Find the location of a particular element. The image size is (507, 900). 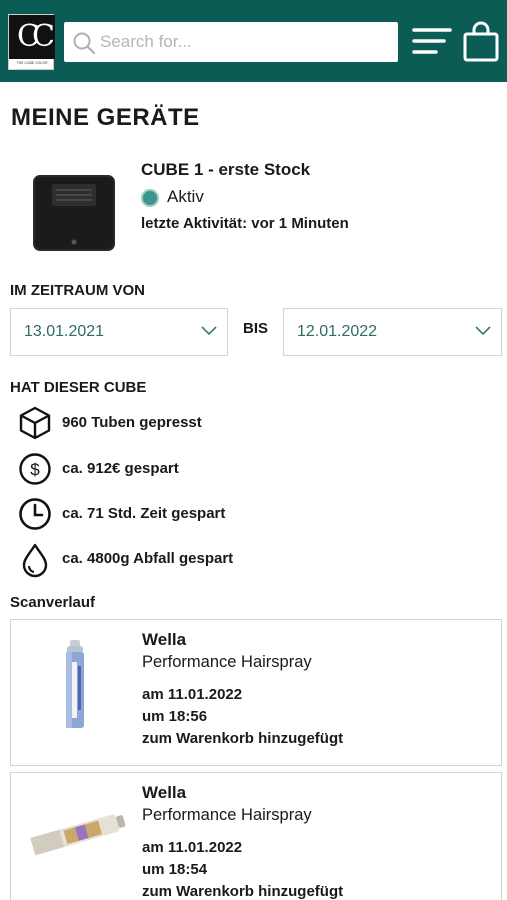

cart-button is located at coordinates (481, 41).